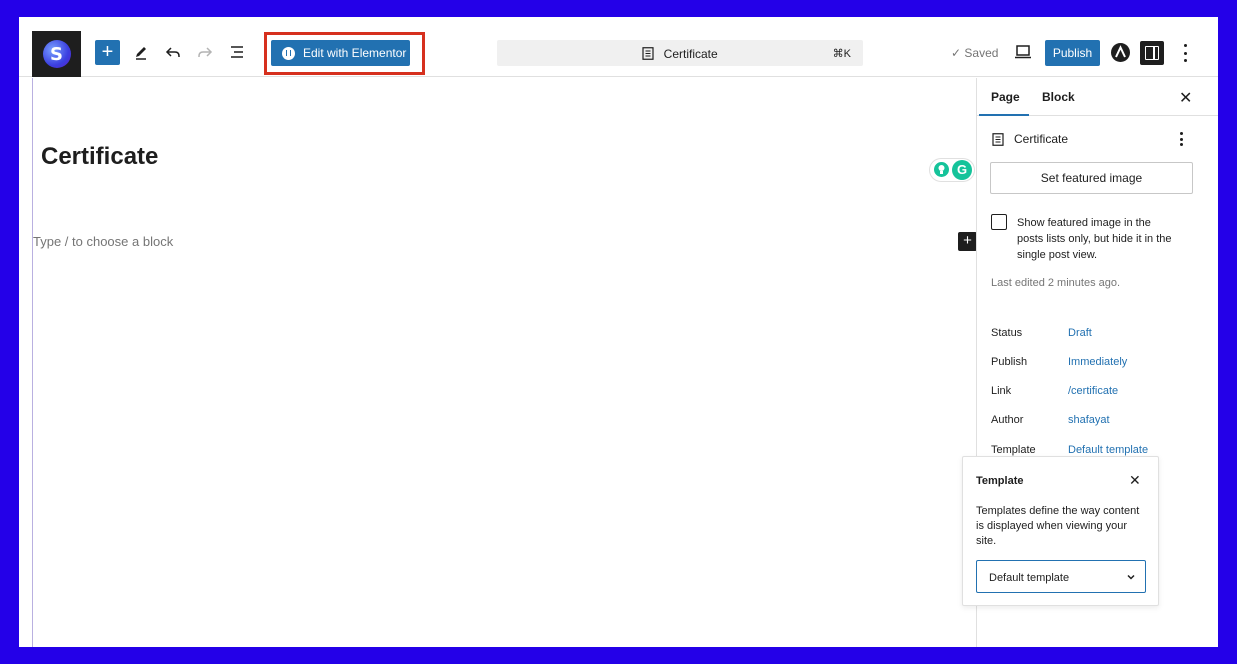 The width and height of the screenshot is (1237, 664). What do you see at coordinates (1185, 53) in the screenshot?
I see `more-vertical-icon` at bounding box center [1185, 53].